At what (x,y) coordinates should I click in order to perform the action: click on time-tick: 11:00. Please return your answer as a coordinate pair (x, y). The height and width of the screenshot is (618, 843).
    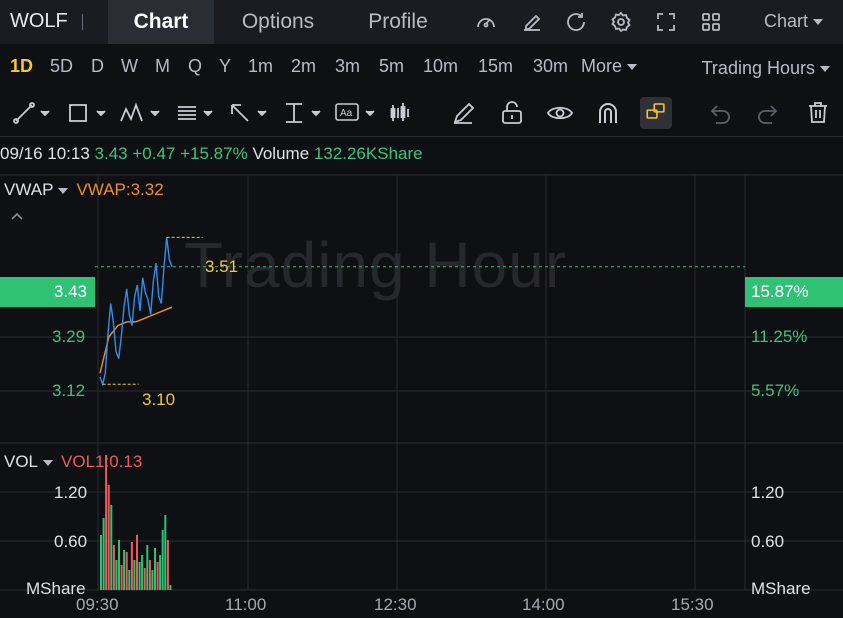
    Looking at the image, I should click on (246, 604).